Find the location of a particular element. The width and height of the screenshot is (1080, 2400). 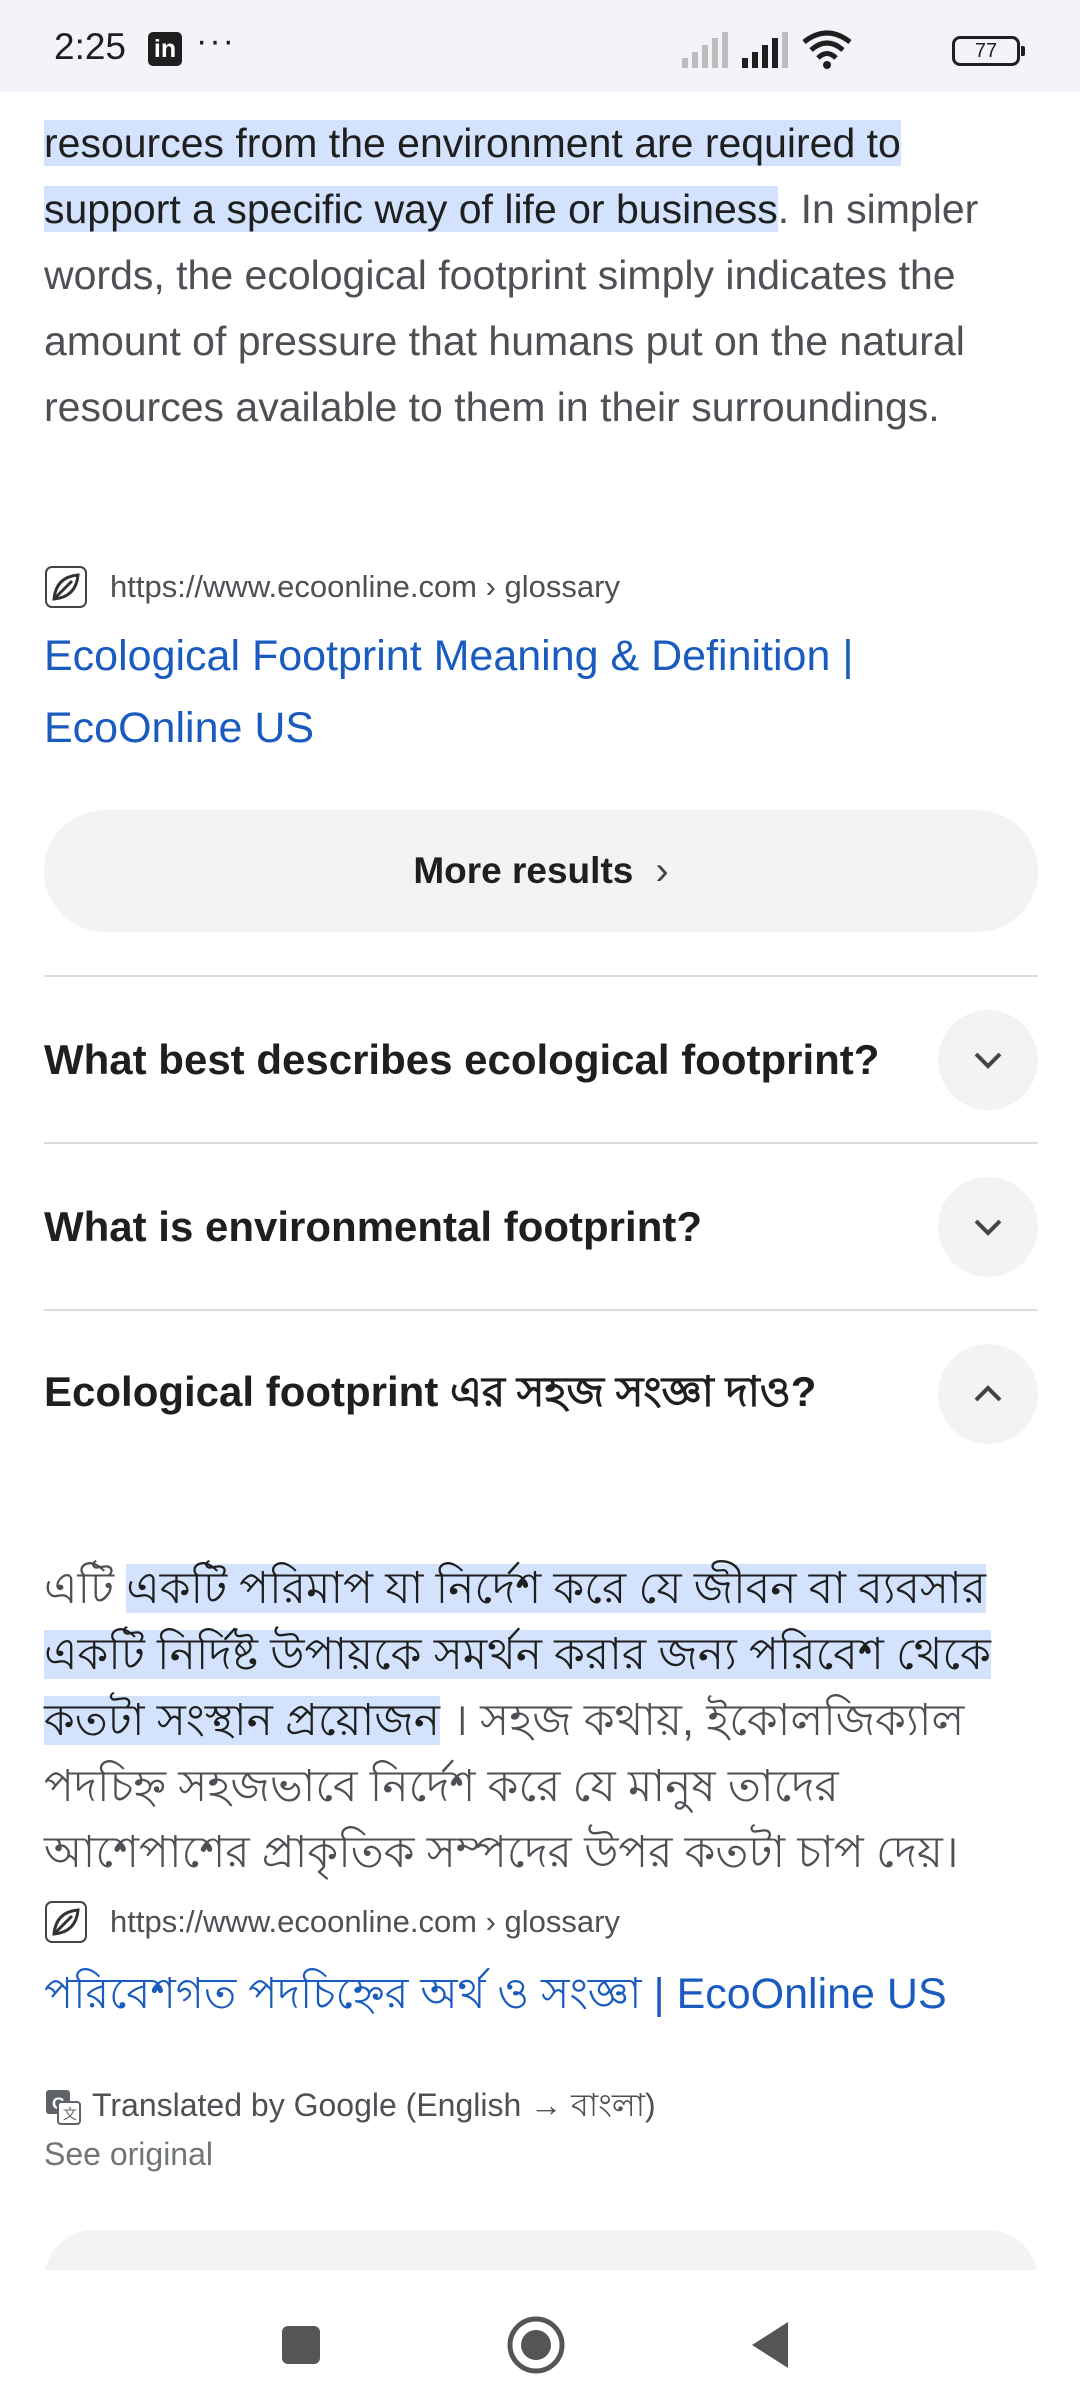

question-text: What is environmental footprint? is located at coordinates (373, 1226).